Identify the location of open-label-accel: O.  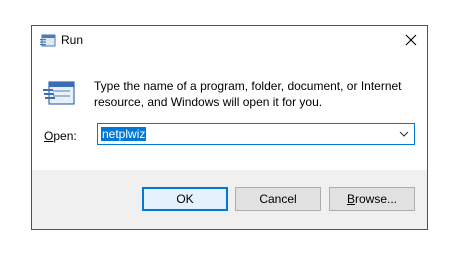
(49, 136).